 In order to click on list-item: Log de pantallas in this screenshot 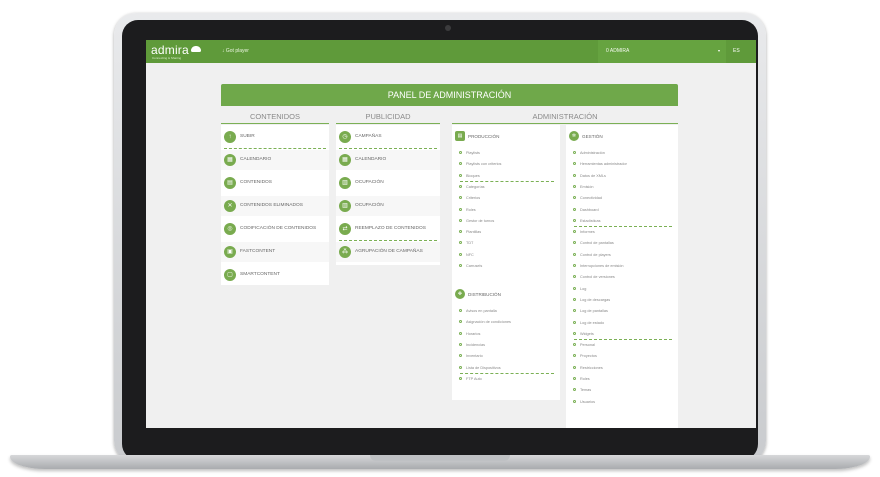, I will do `click(622, 311)`.